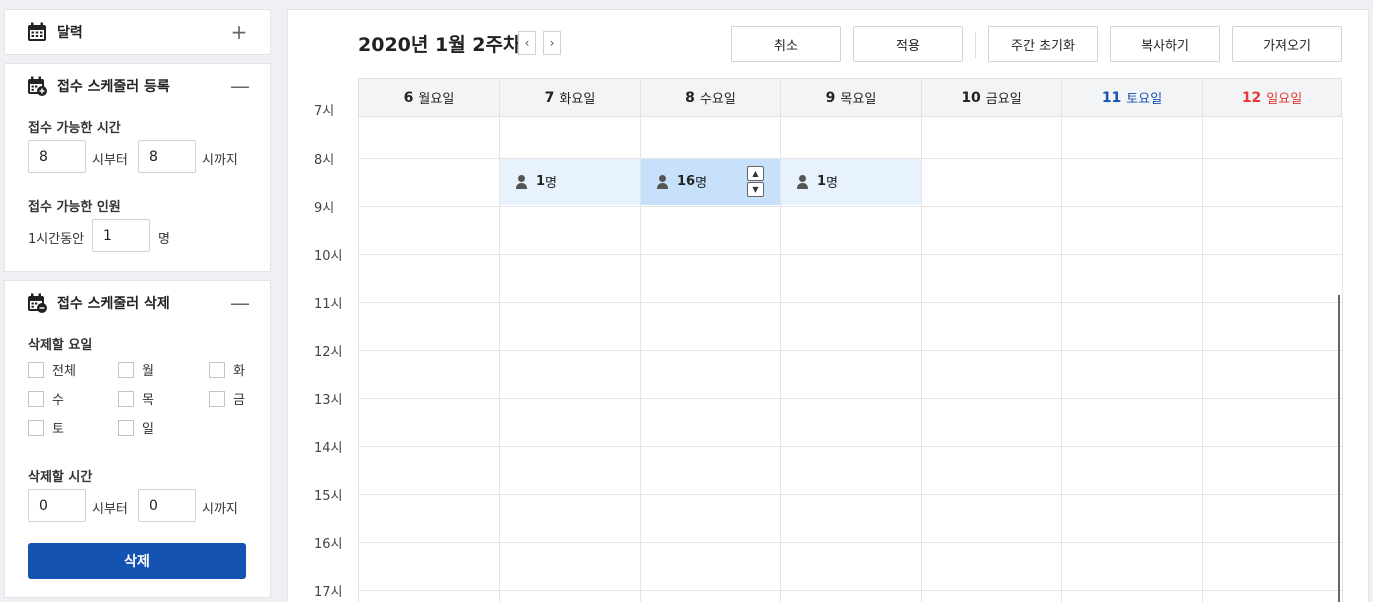 The height and width of the screenshot is (602, 1373). I want to click on expand-icon: +, so click(239, 32).